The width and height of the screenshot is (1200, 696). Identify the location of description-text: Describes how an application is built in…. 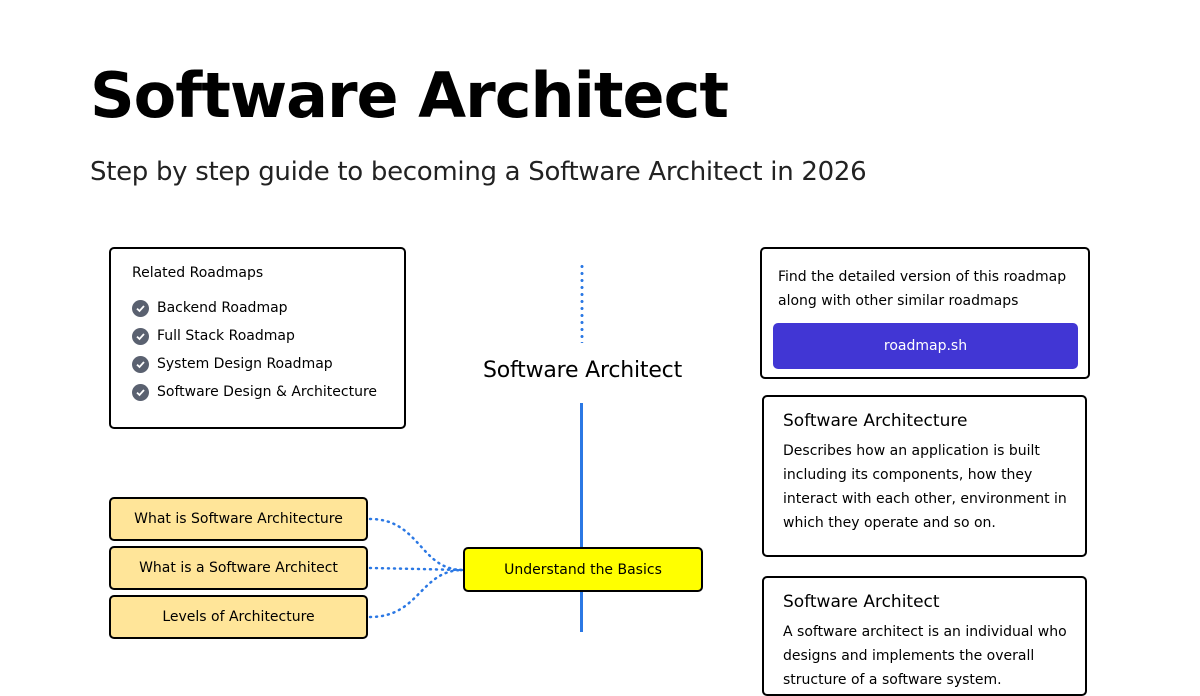
(925, 487).